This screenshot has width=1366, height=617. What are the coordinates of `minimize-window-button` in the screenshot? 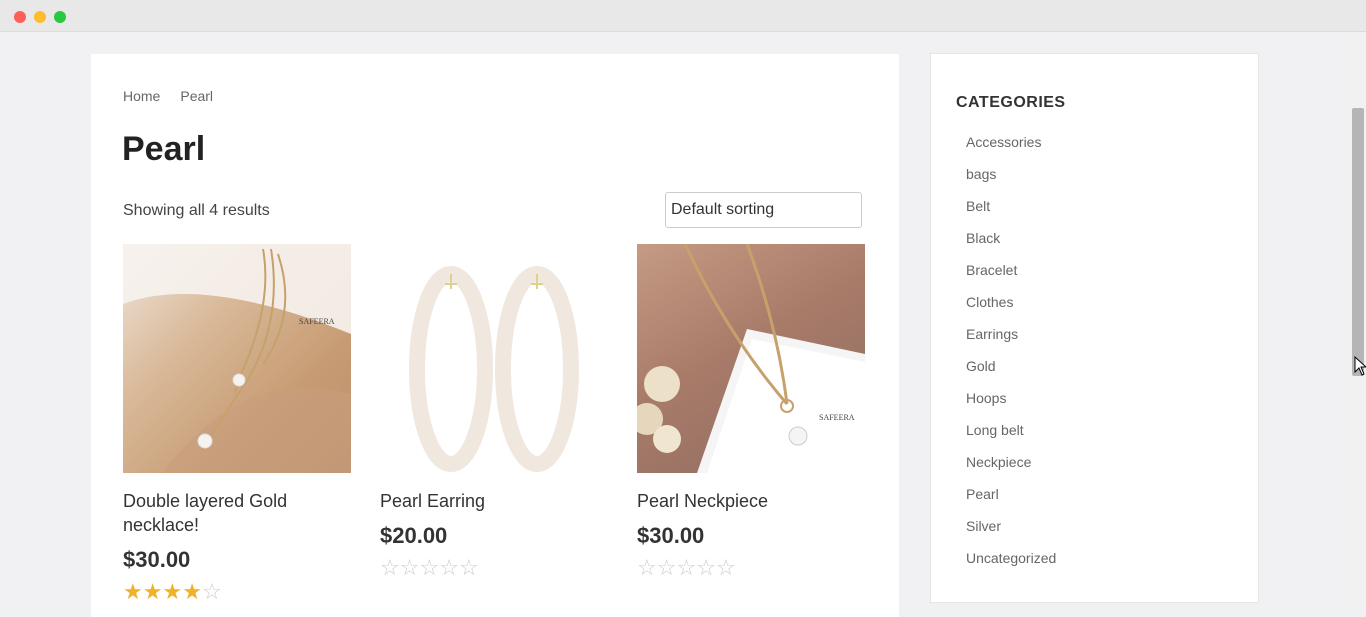 It's located at (40, 17).